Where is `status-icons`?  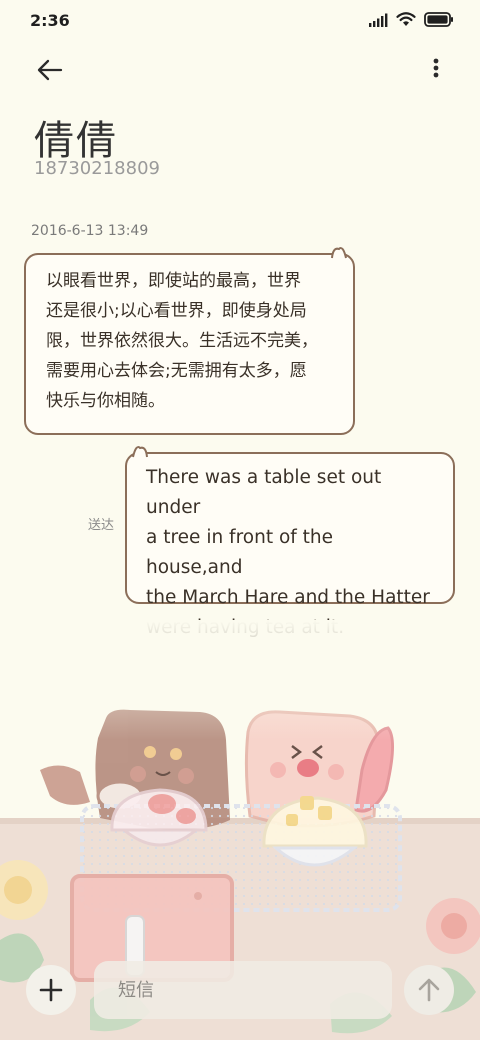 status-icons is located at coordinates (411, 19).